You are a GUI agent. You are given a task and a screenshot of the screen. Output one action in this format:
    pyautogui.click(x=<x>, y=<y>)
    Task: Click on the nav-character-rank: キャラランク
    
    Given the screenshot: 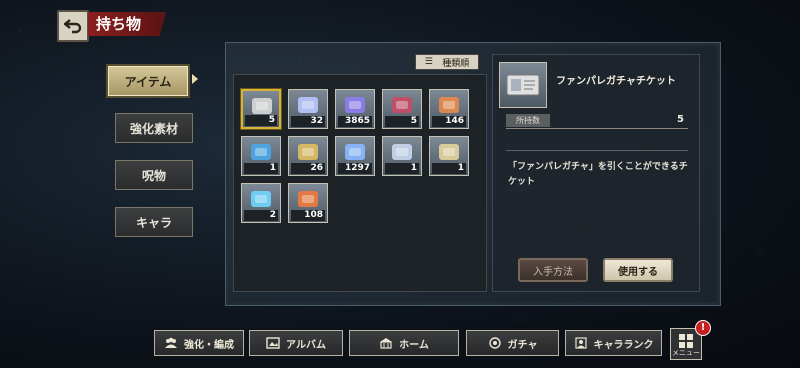 What is the action you would take?
    pyautogui.click(x=613, y=343)
    